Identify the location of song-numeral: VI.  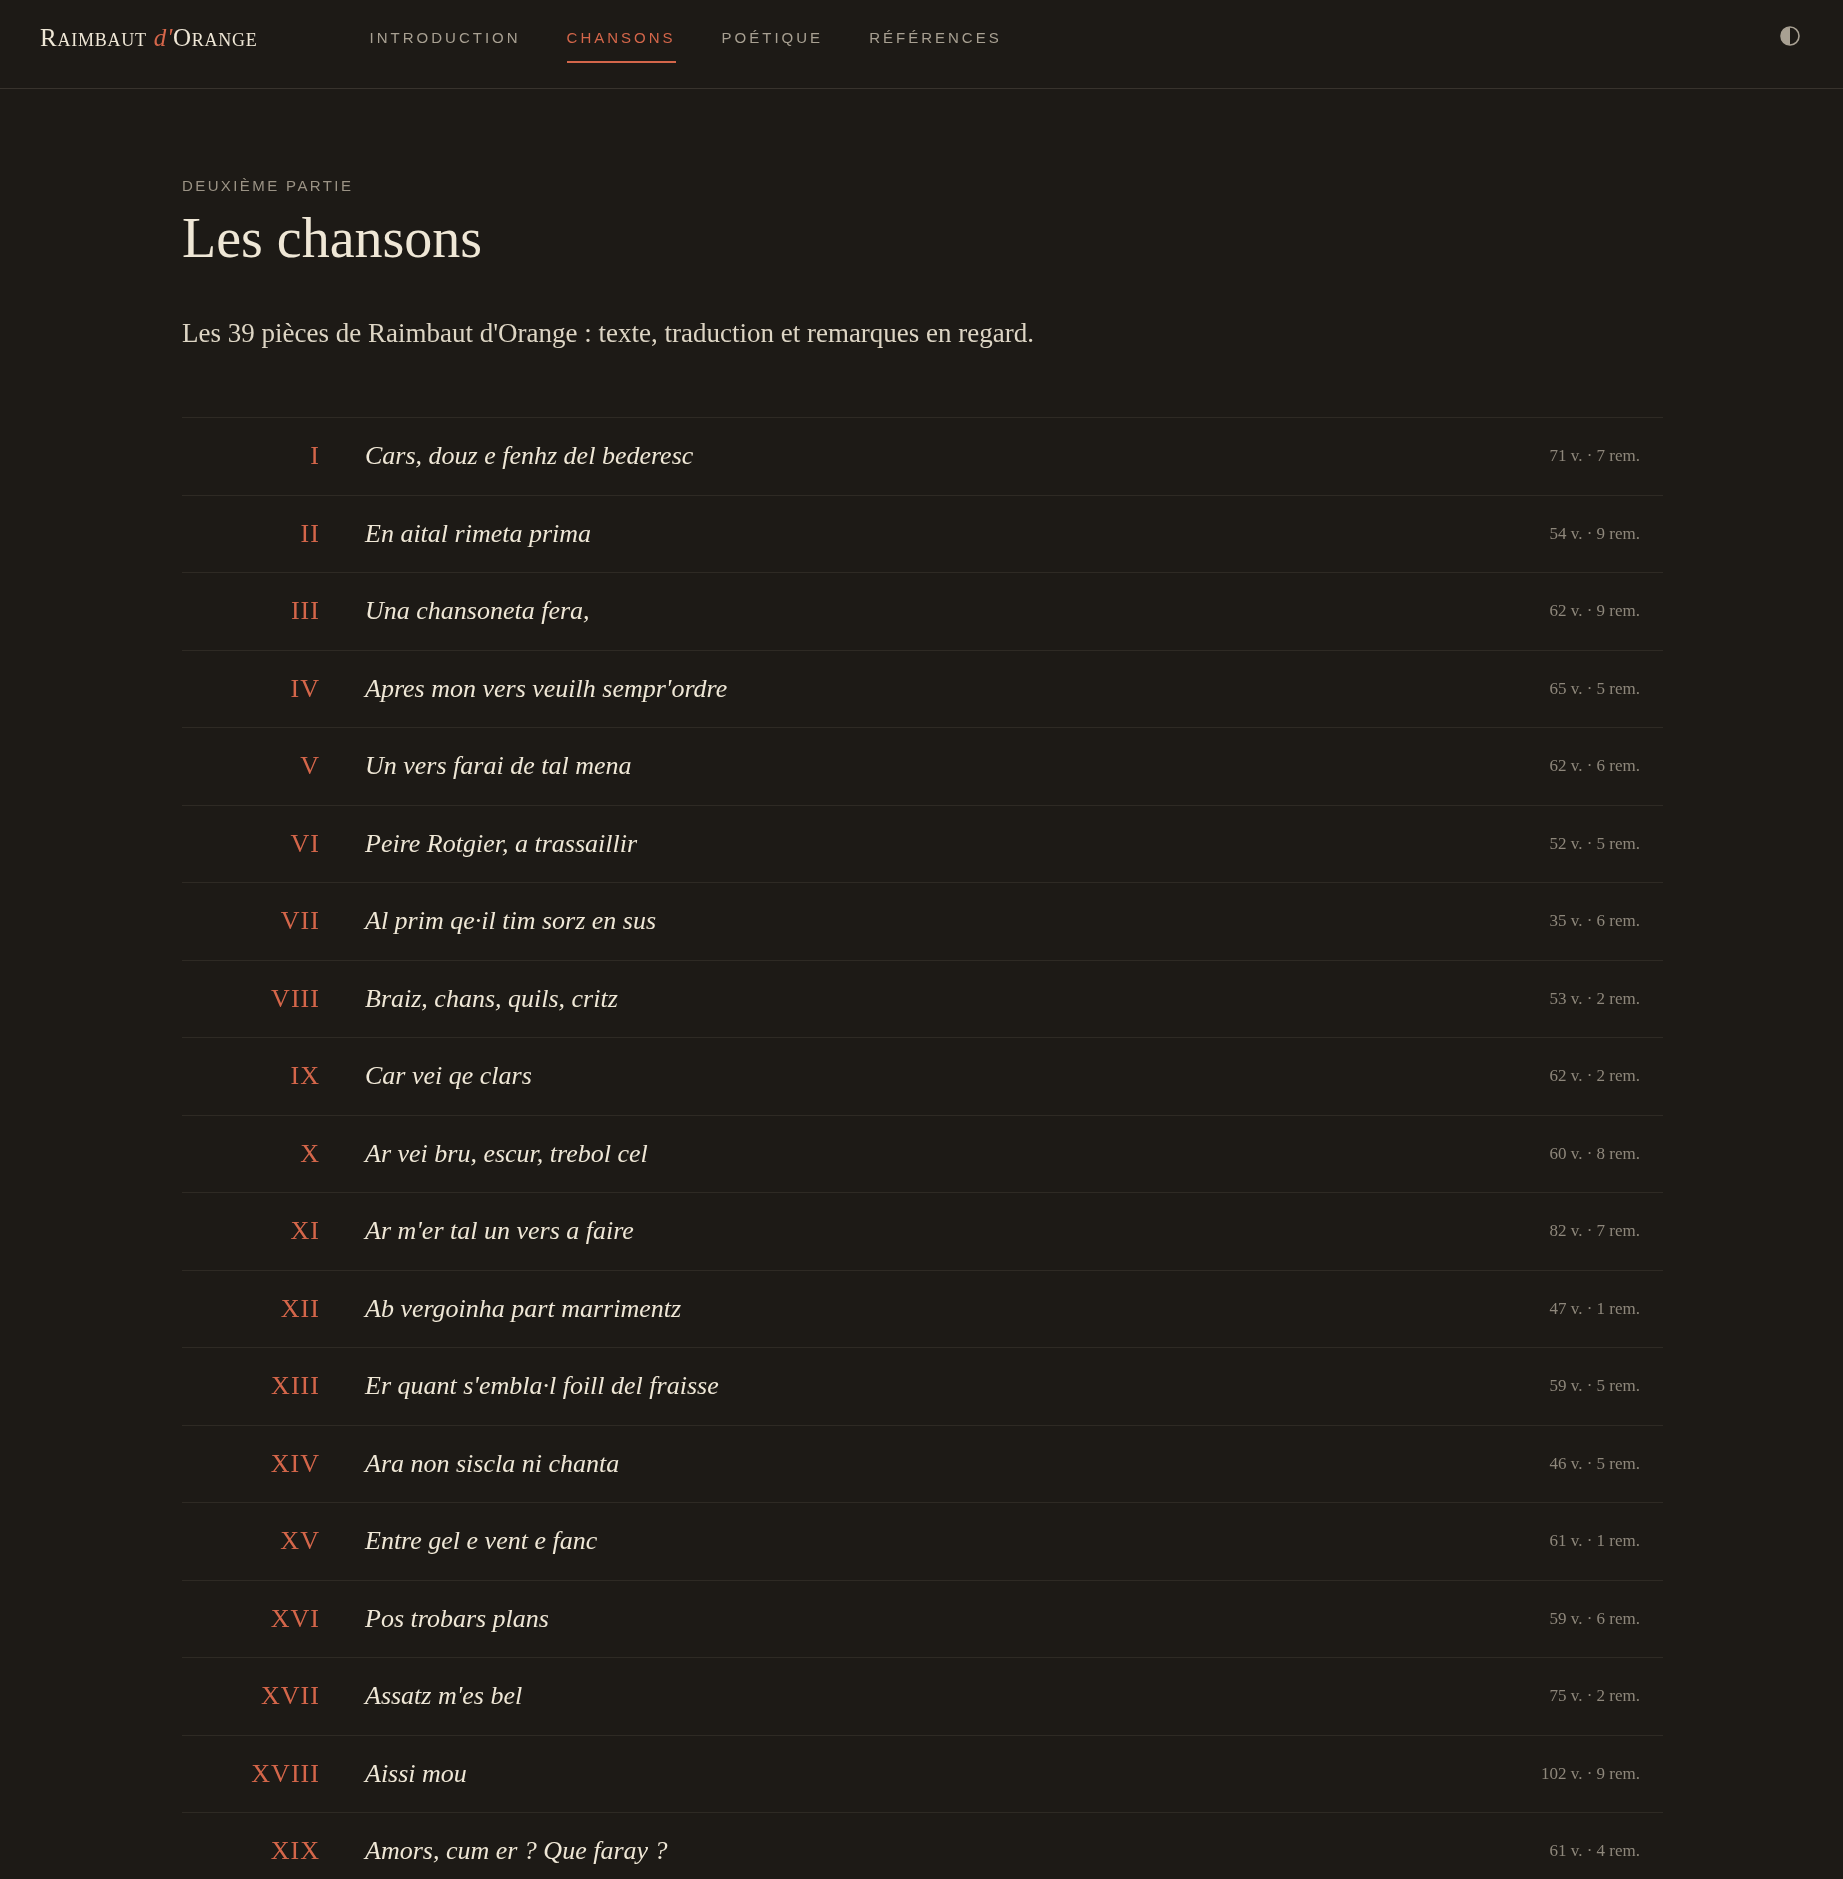
(305, 843).